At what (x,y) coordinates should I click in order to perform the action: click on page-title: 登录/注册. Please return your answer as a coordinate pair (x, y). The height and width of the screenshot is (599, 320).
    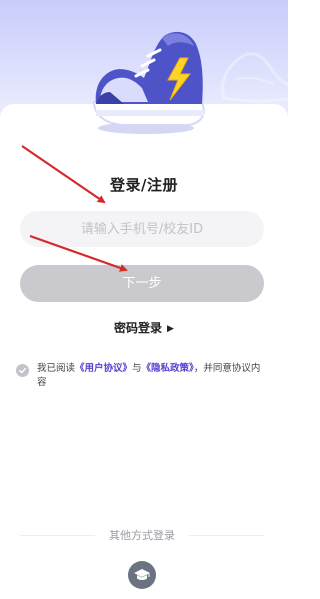
    Looking at the image, I should click on (144, 185).